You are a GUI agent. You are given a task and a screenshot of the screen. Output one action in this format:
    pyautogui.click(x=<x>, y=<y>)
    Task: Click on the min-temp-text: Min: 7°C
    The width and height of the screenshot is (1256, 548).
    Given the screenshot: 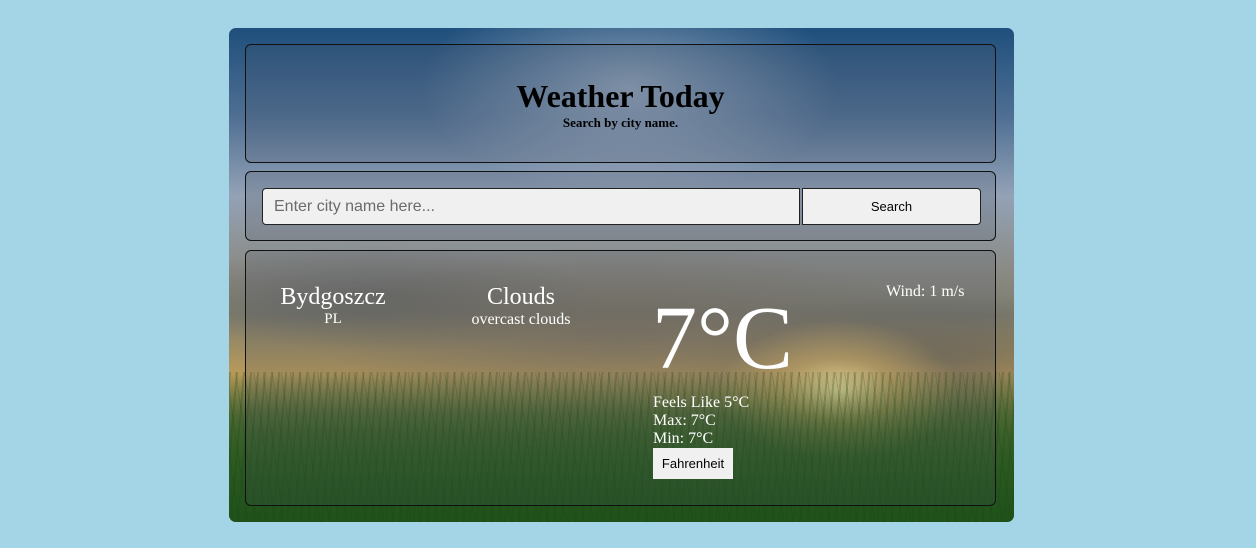 What is the action you would take?
    pyautogui.click(x=683, y=438)
    